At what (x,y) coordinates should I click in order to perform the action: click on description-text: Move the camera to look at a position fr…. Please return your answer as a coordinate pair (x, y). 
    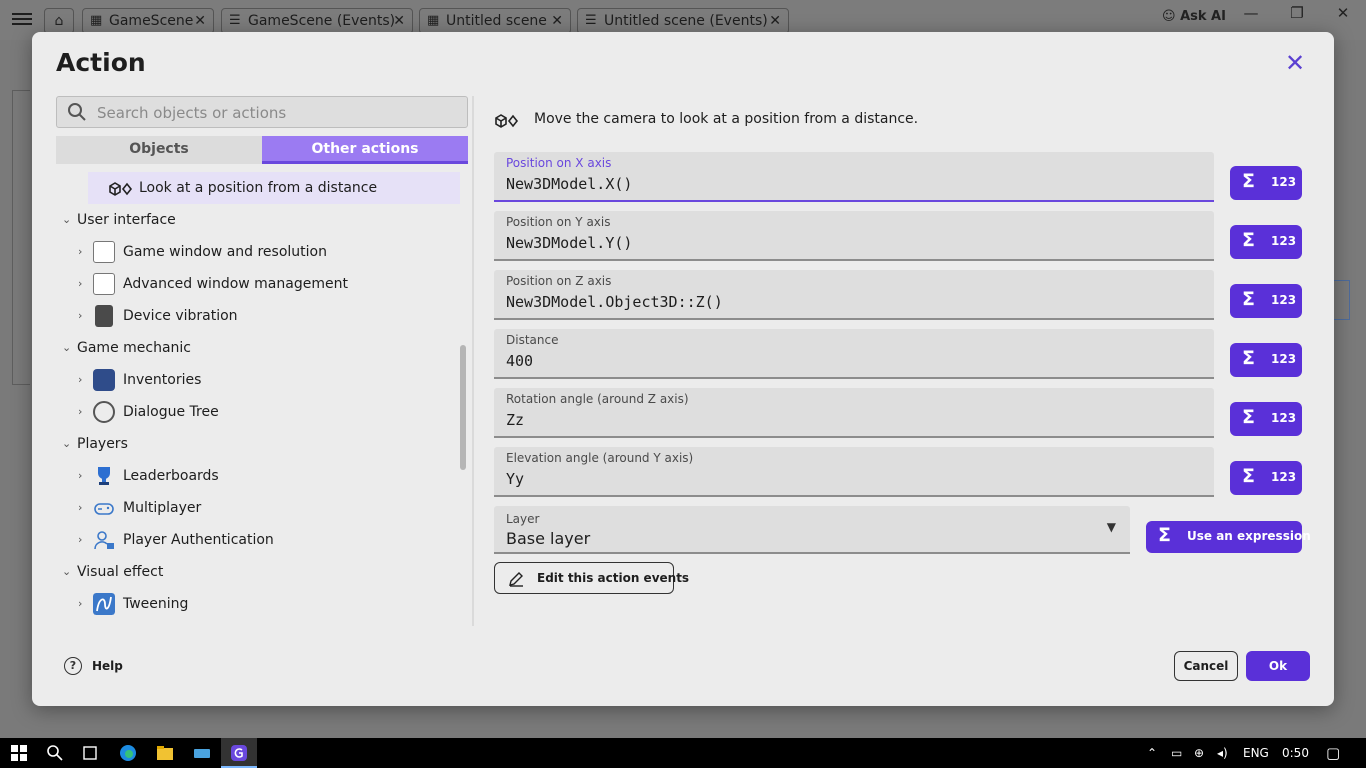
    Looking at the image, I should click on (726, 119).